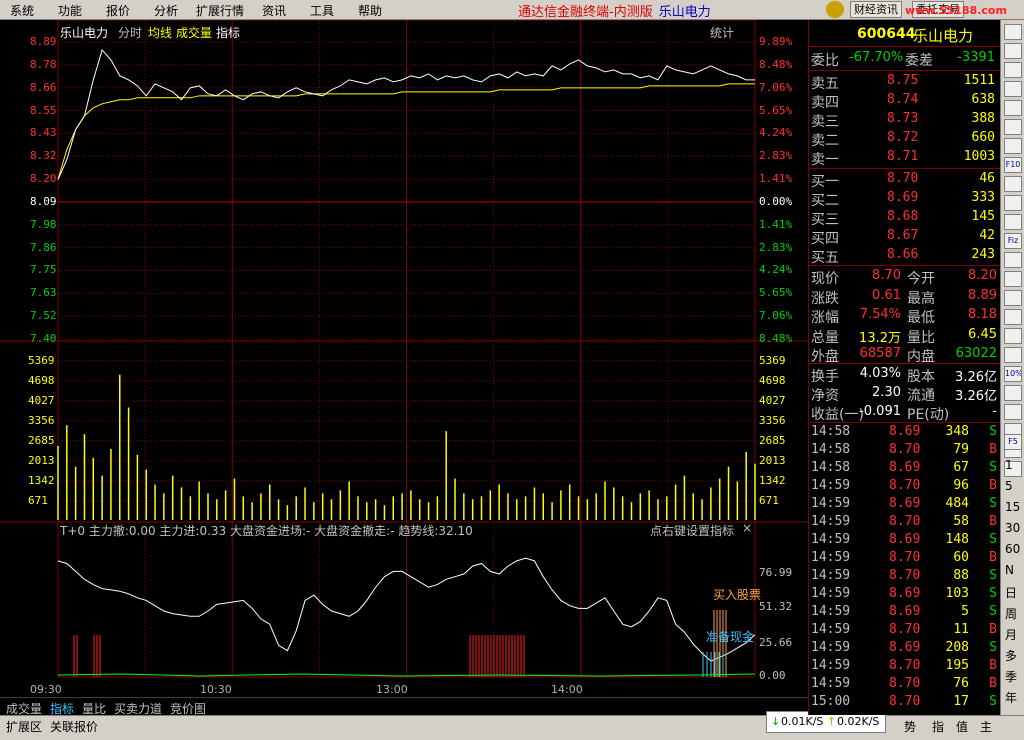 The width and height of the screenshot is (1024, 740). Describe the element at coordinates (1009, 486) in the screenshot. I see `period-button: 5` at that location.